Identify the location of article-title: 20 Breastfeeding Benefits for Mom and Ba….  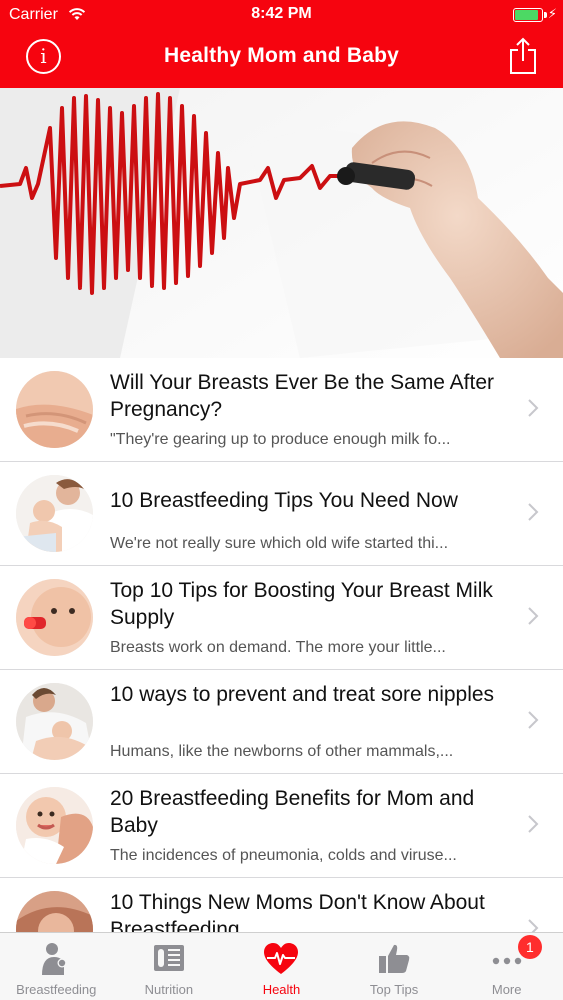
(292, 812).